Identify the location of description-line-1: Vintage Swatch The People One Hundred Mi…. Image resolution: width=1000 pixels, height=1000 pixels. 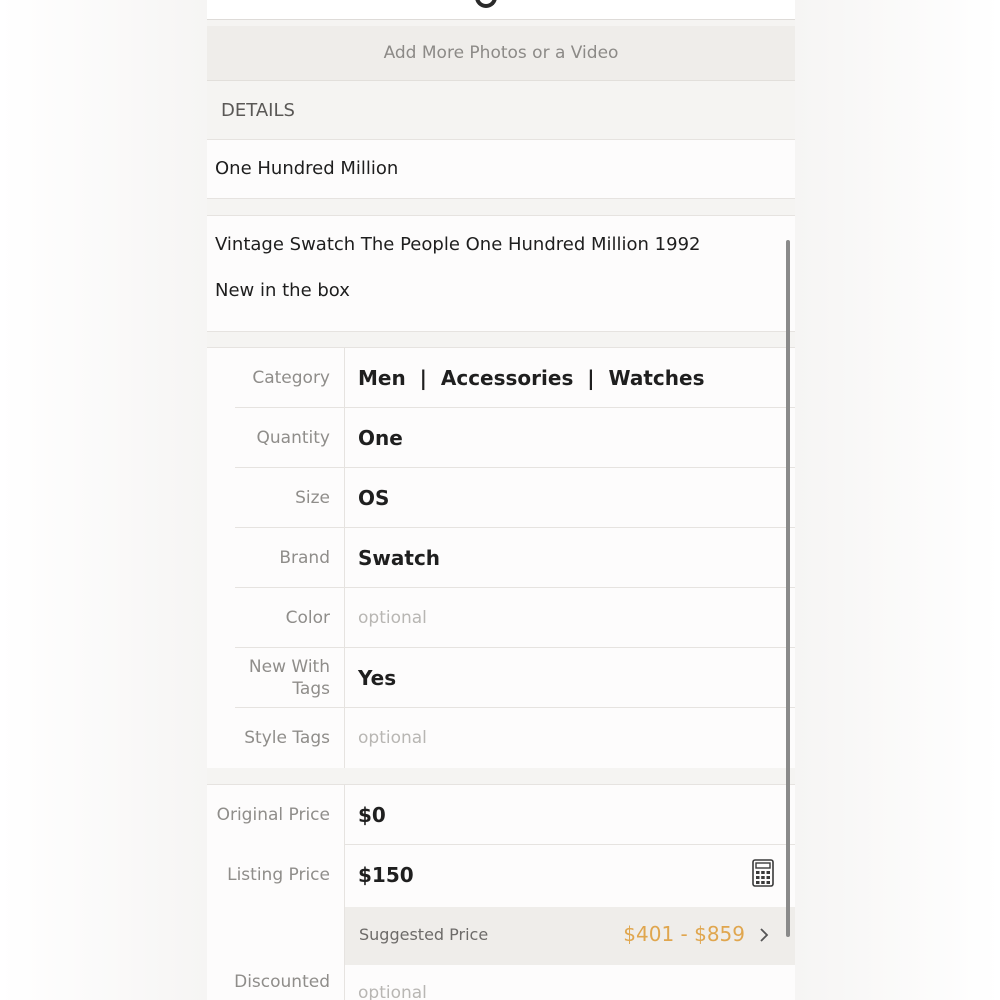
(458, 244).